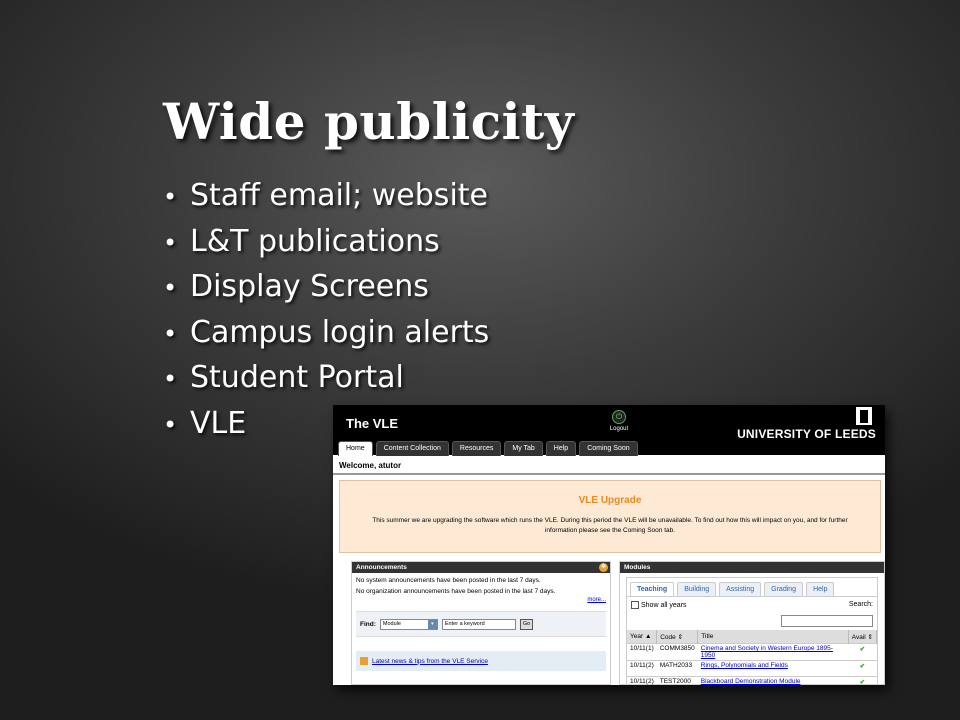 Image resolution: width=960 pixels, height=720 pixels. I want to click on tab-resources: Resources, so click(476, 448).